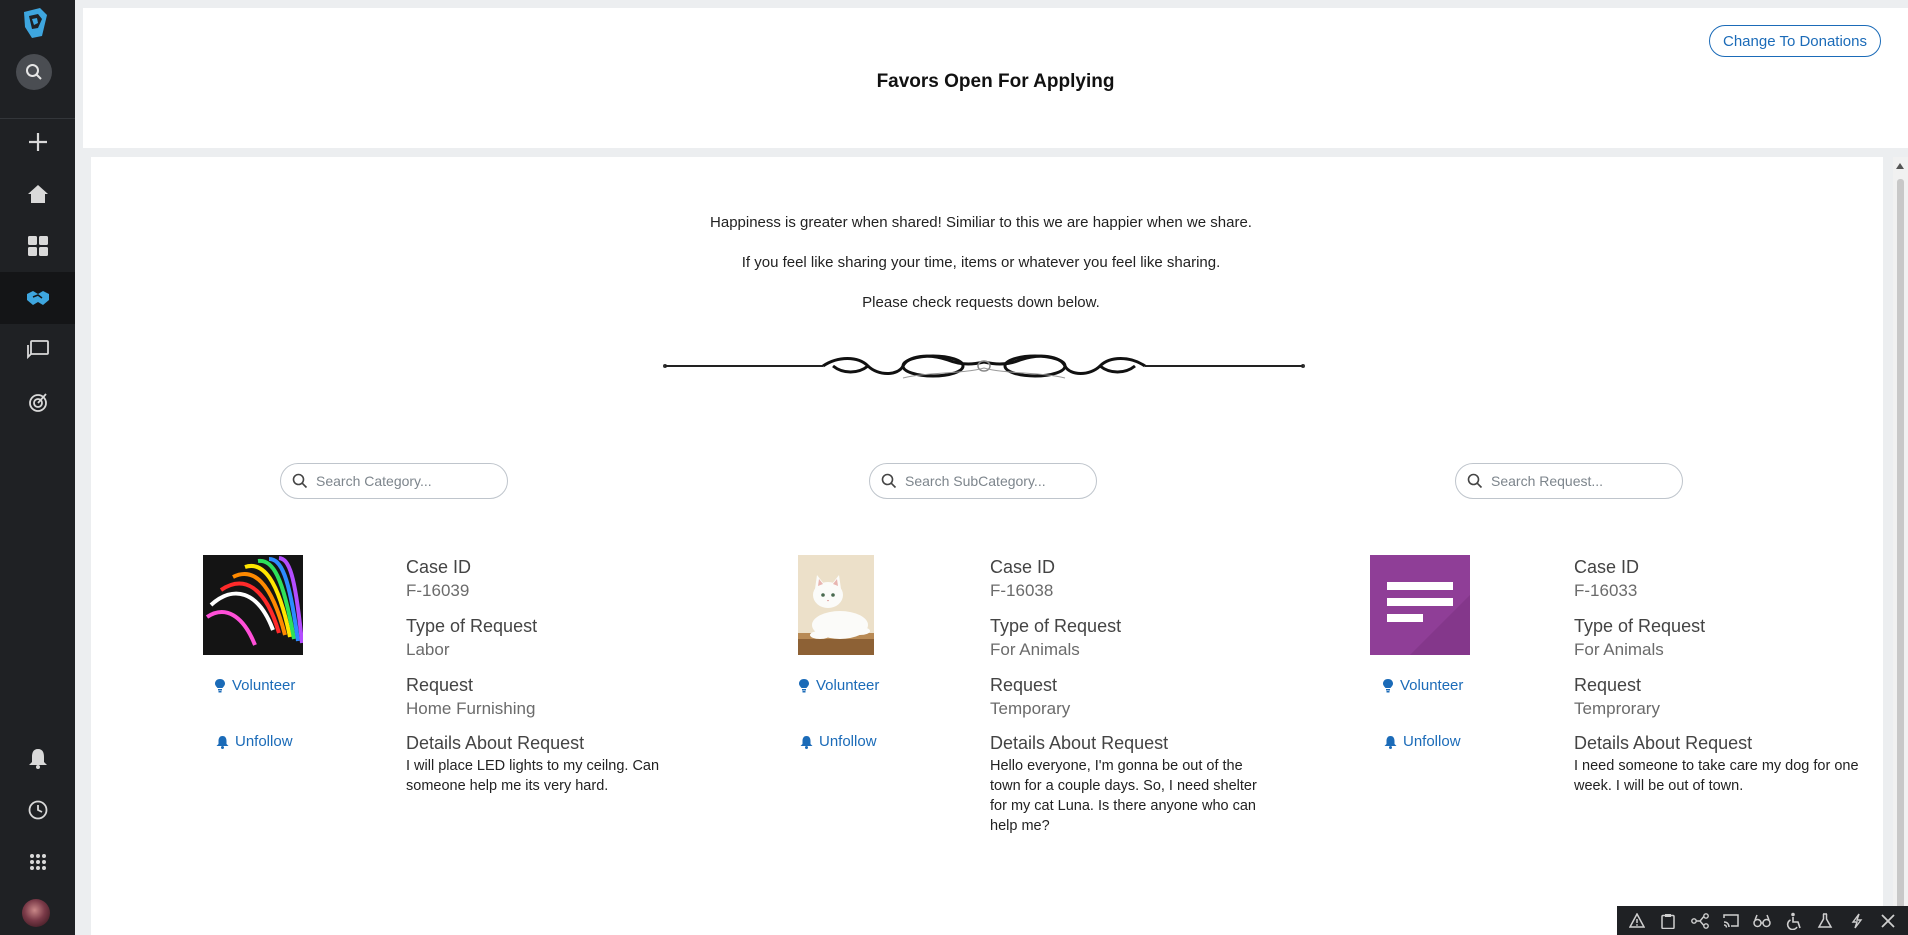 The width and height of the screenshot is (1908, 935). Describe the element at coordinates (836, 605) in the screenshot. I see `favor-image-white-cat` at that location.